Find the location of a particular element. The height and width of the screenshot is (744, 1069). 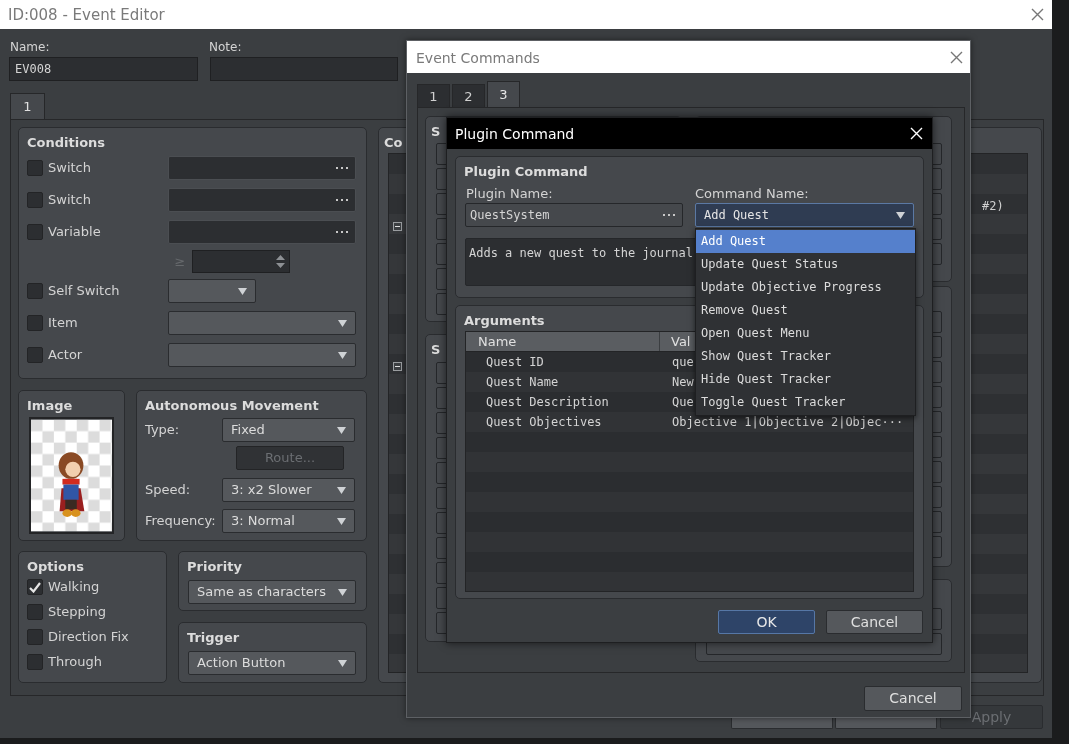

field-label: Frequency: is located at coordinates (181, 521).